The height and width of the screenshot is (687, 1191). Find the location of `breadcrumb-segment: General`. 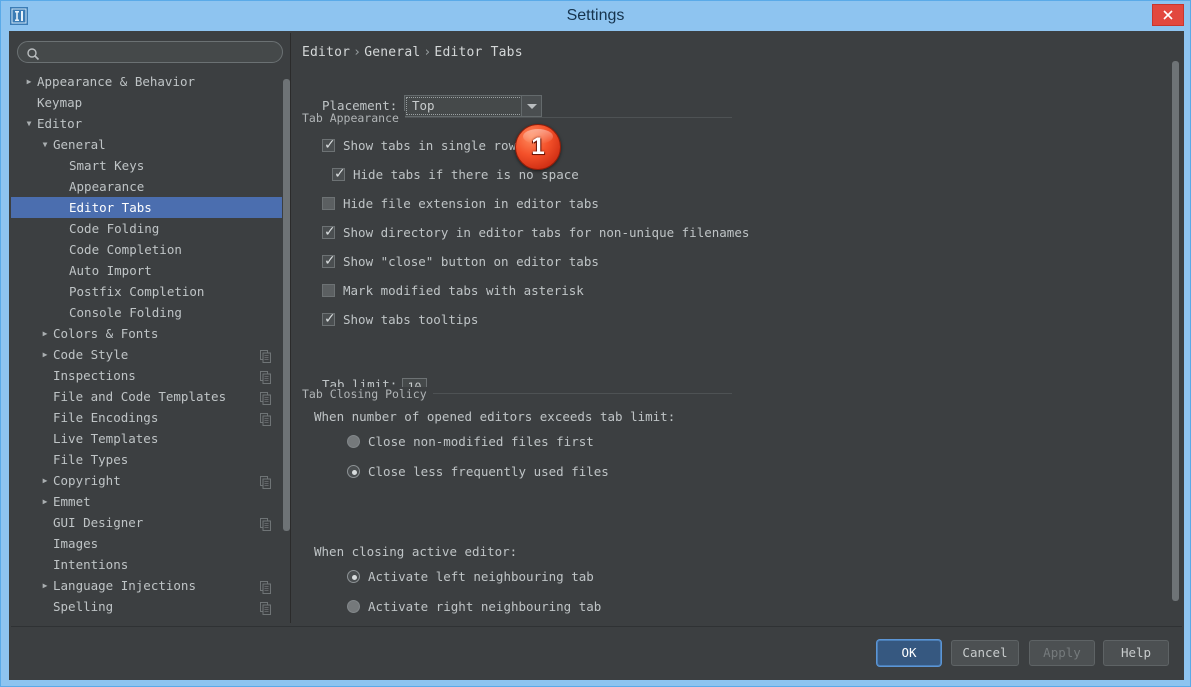

breadcrumb-segment: General is located at coordinates (392, 52).